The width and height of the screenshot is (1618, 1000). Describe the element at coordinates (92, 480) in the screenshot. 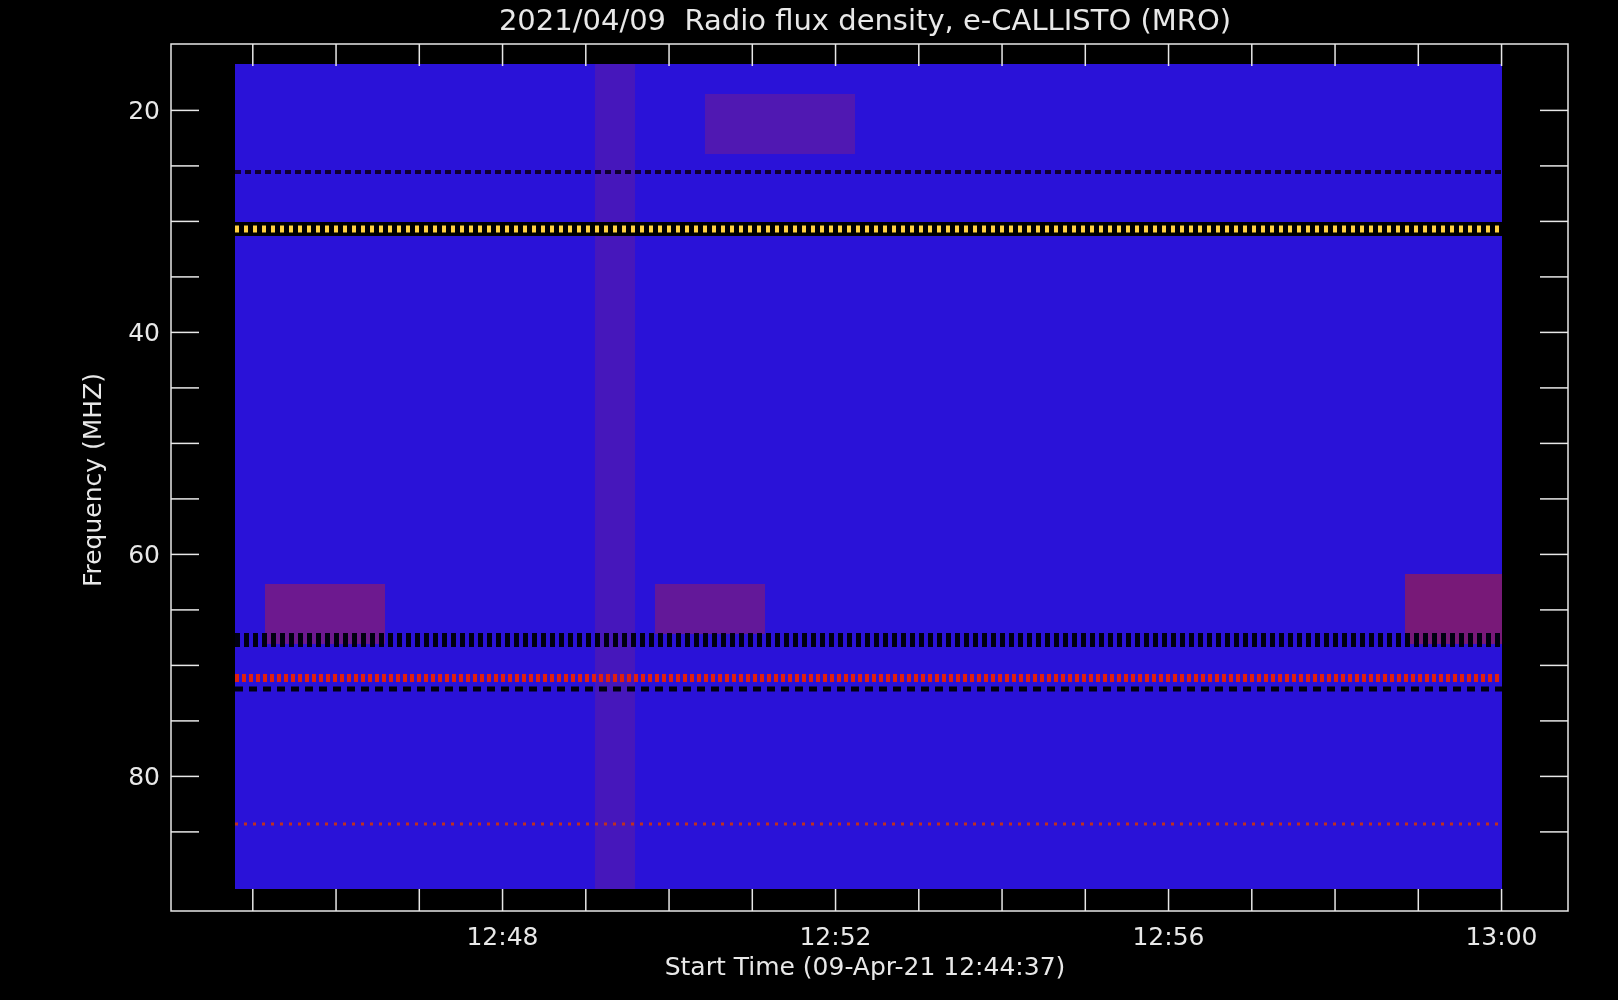

I see `axis-label: Frequency (MHZ)` at that location.